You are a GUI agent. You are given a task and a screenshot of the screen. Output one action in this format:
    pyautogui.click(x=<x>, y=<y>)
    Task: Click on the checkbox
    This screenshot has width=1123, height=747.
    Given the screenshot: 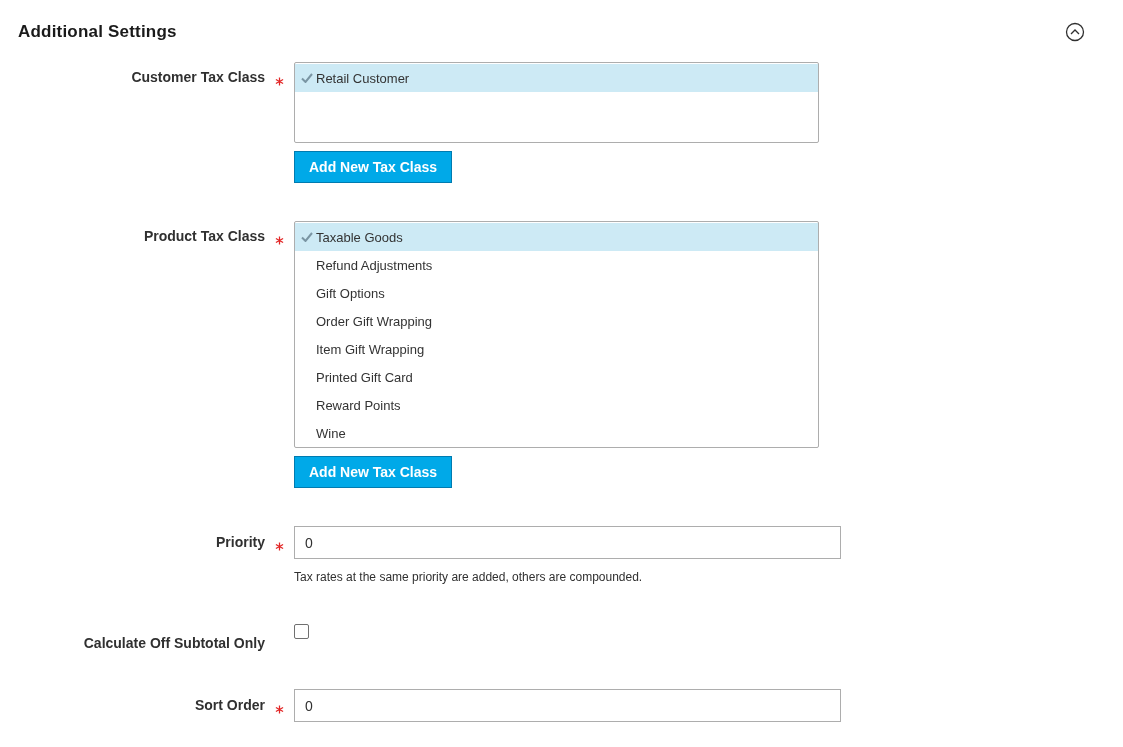 What is the action you would take?
    pyautogui.click(x=301, y=631)
    